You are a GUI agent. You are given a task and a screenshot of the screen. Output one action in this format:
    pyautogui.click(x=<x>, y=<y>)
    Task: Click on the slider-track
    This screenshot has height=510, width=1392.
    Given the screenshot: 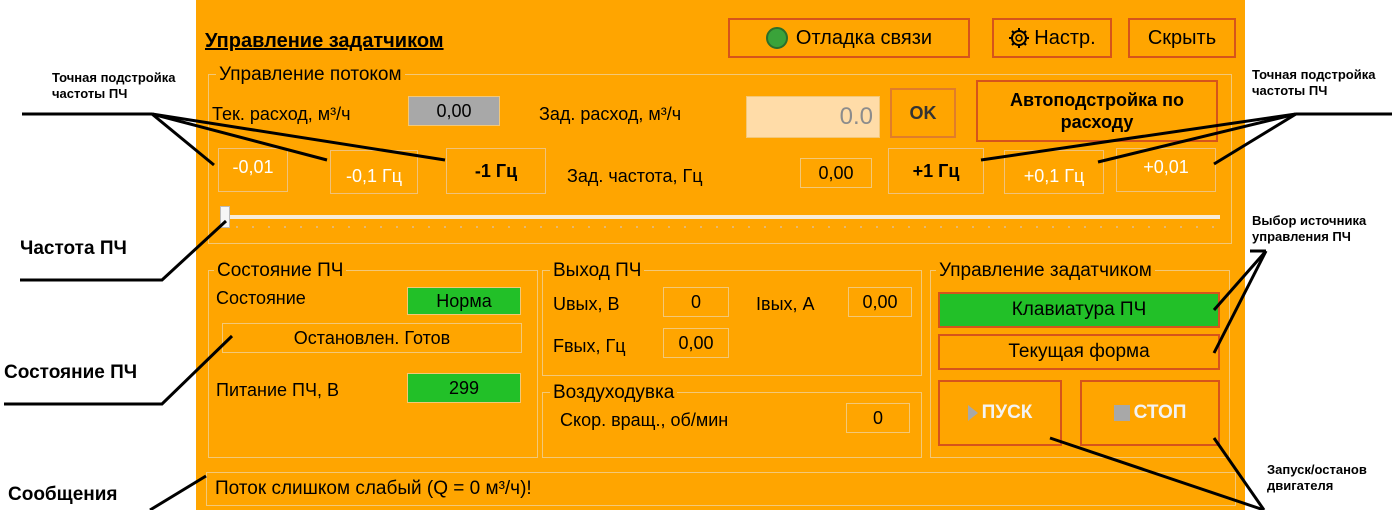 What is the action you would take?
    pyautogui.click(x=720, y=217)
    